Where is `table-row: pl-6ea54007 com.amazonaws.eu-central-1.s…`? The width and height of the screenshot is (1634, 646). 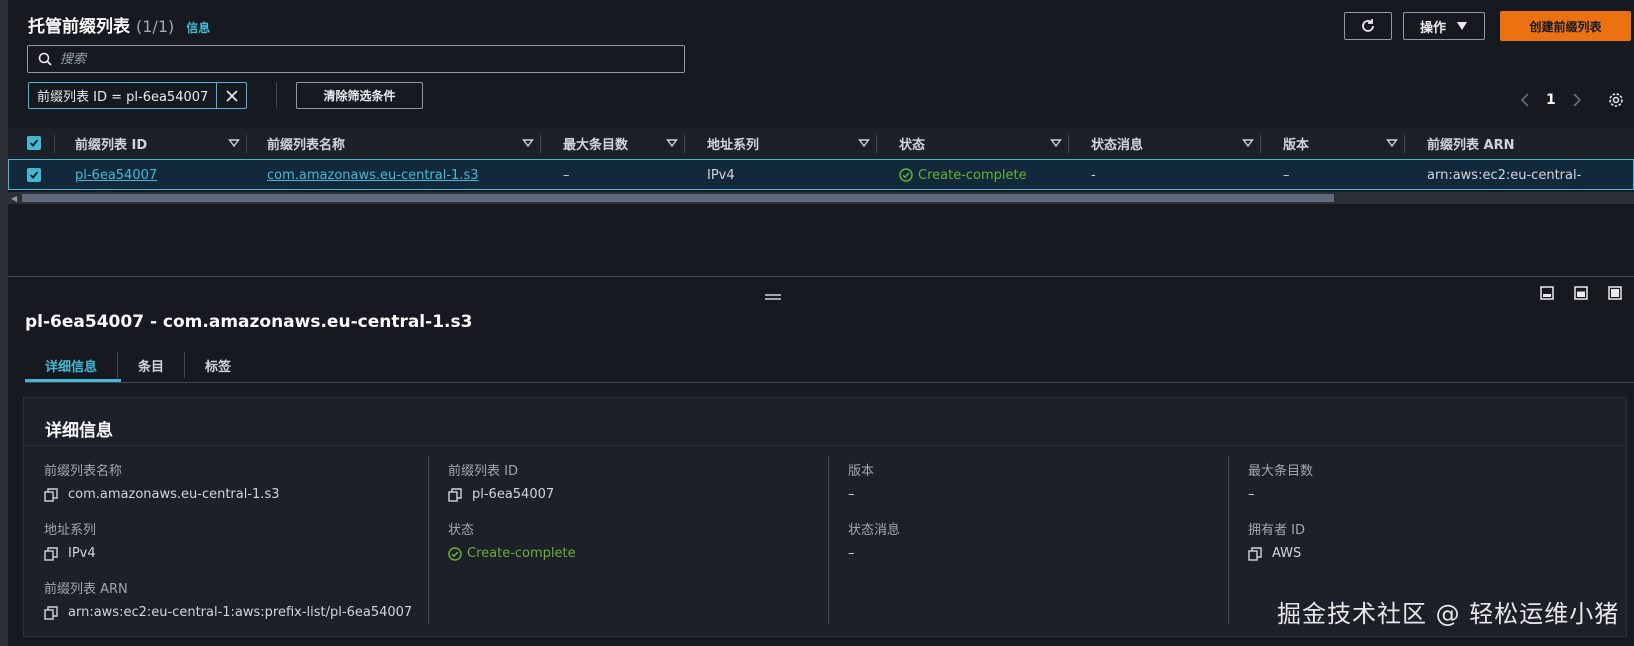
table-row: pl-6ea54007 com.amazonaws.eu-central-1.s… is located at coordinates (821, 174).